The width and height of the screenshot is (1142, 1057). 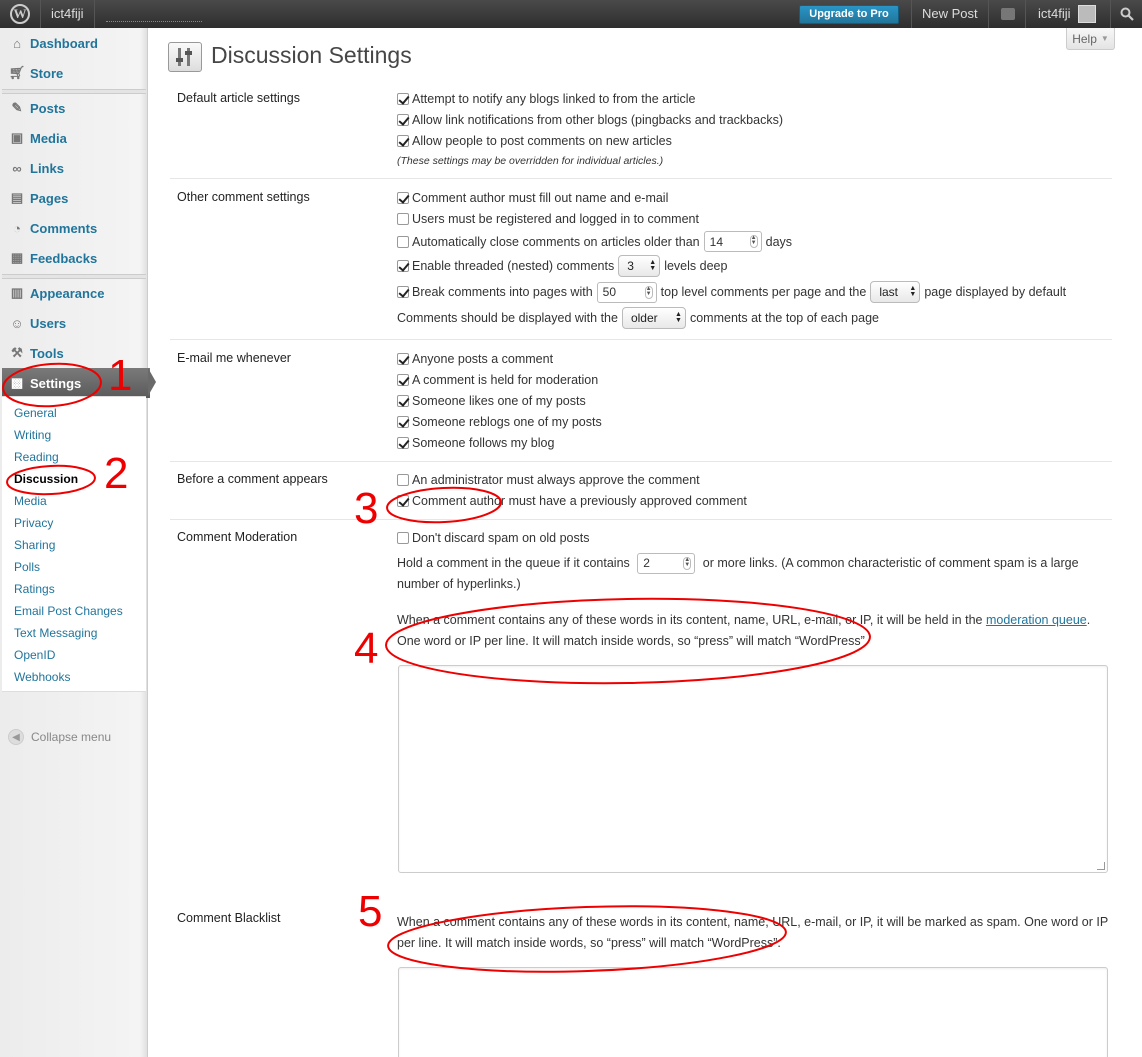 I want to click on collapse-menu-button: ◀ Collapse menu, so click(x=59, y=737).